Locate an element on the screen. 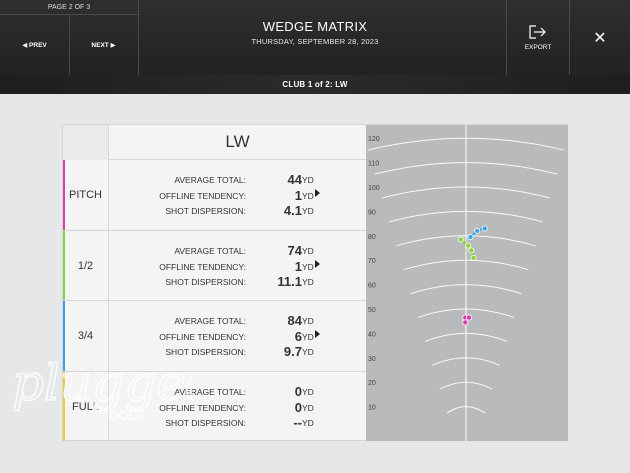 This screenshot has height=473, width=630. y-tick-label: 100 is located at coordinates (374, 188).